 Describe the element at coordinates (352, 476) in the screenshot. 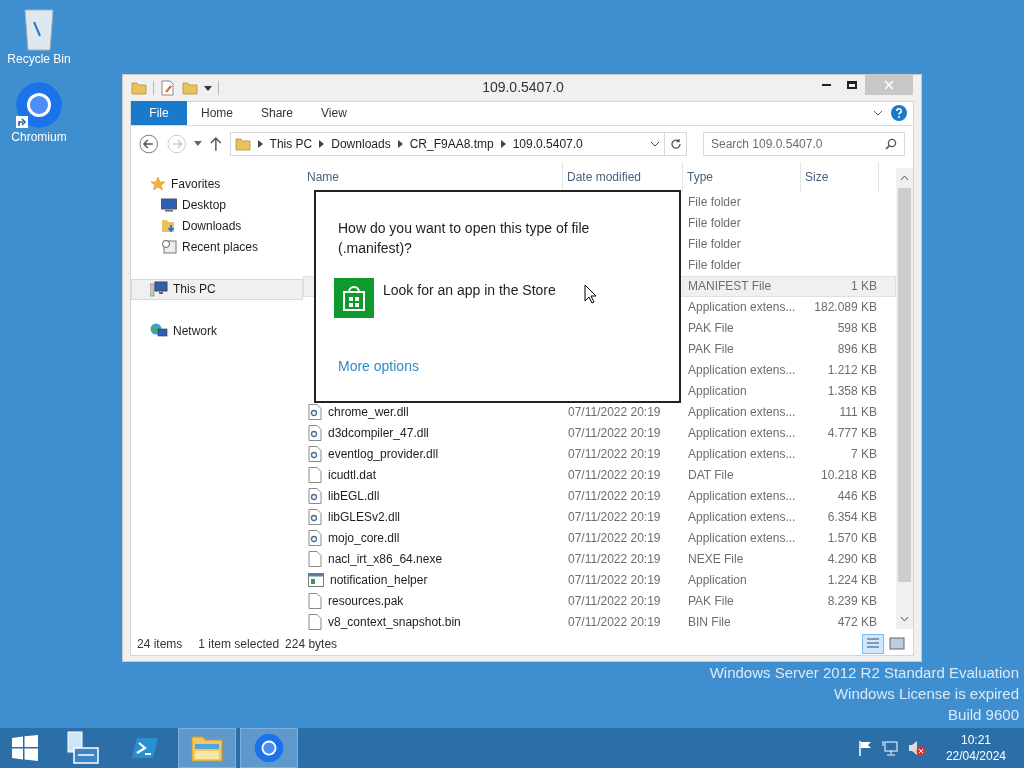

I see `file-name: icudtl.dat` at that location.